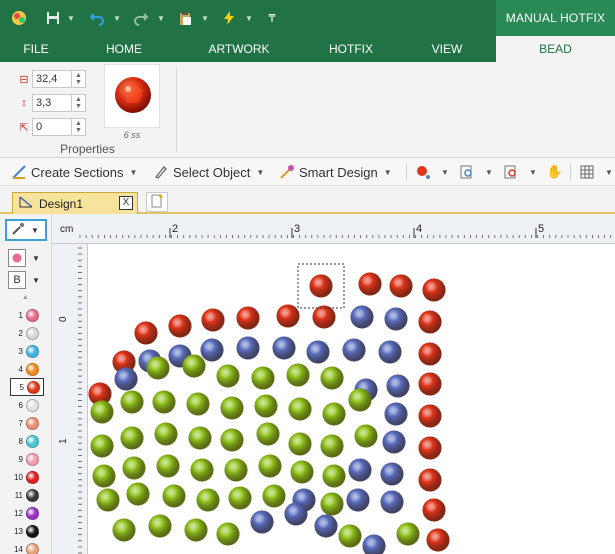 This screenshot has height=554, width=615. What do you see at coordinates (97, 18) in the screenshot?
I see `undo-icon` at bounding box center [97, 18].